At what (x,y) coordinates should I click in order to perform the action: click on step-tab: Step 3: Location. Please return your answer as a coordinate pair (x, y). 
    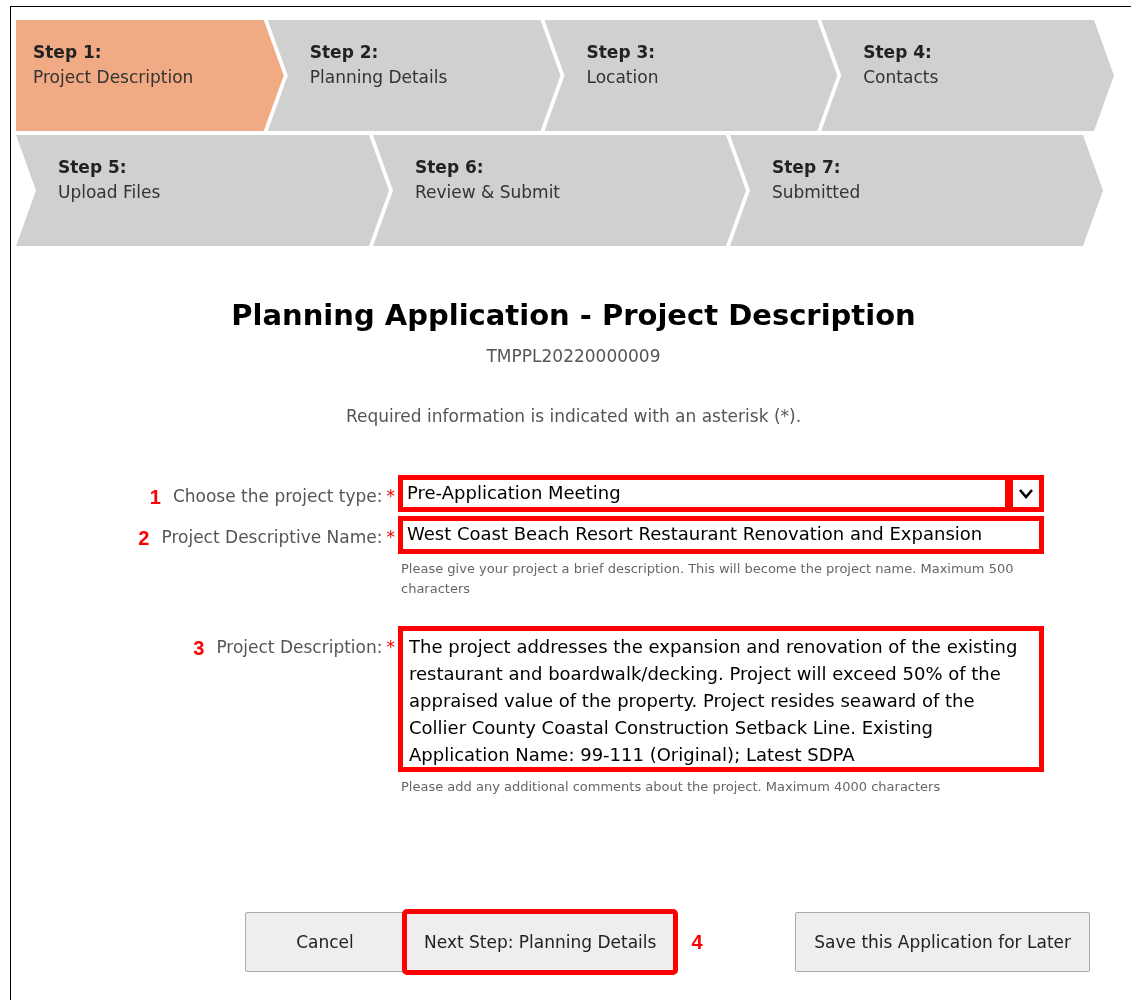
    Looking at the image, I should click on (691, 75).